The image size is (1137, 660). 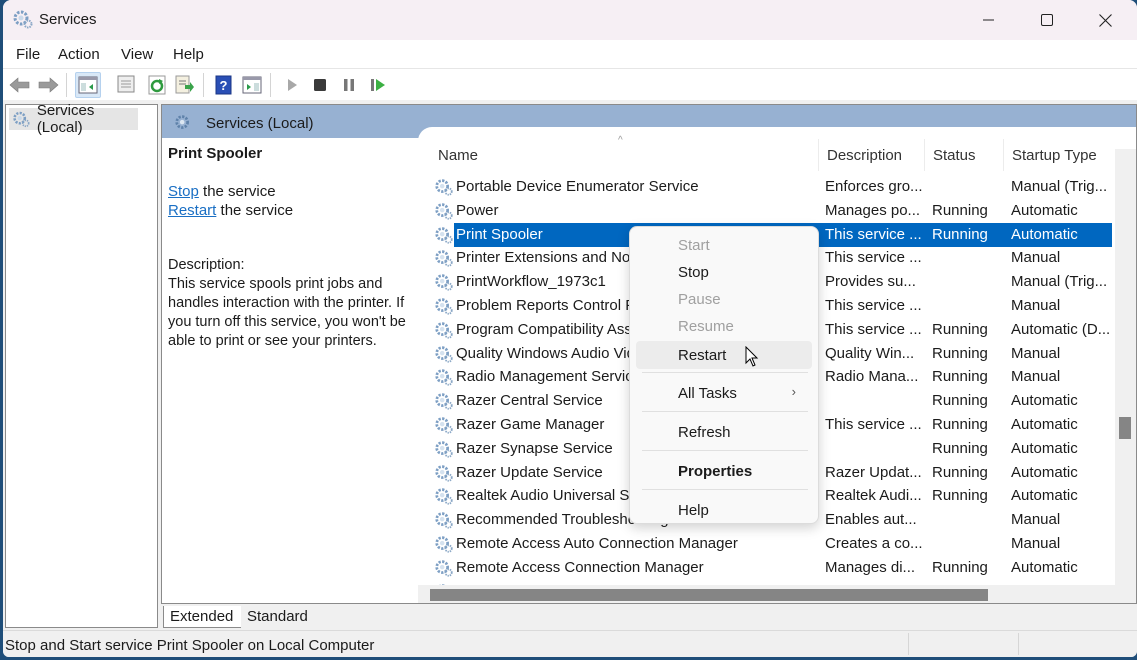 I want to click on context-menu-item-all-tasks: All Tasks ›, so click(x=724, y=393).